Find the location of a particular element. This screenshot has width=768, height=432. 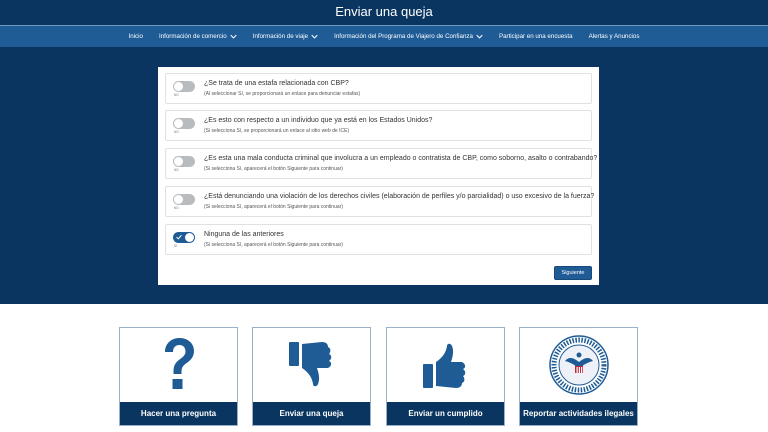

question-text: Ninguna de las anteriores is located at coordinates (244, 234).